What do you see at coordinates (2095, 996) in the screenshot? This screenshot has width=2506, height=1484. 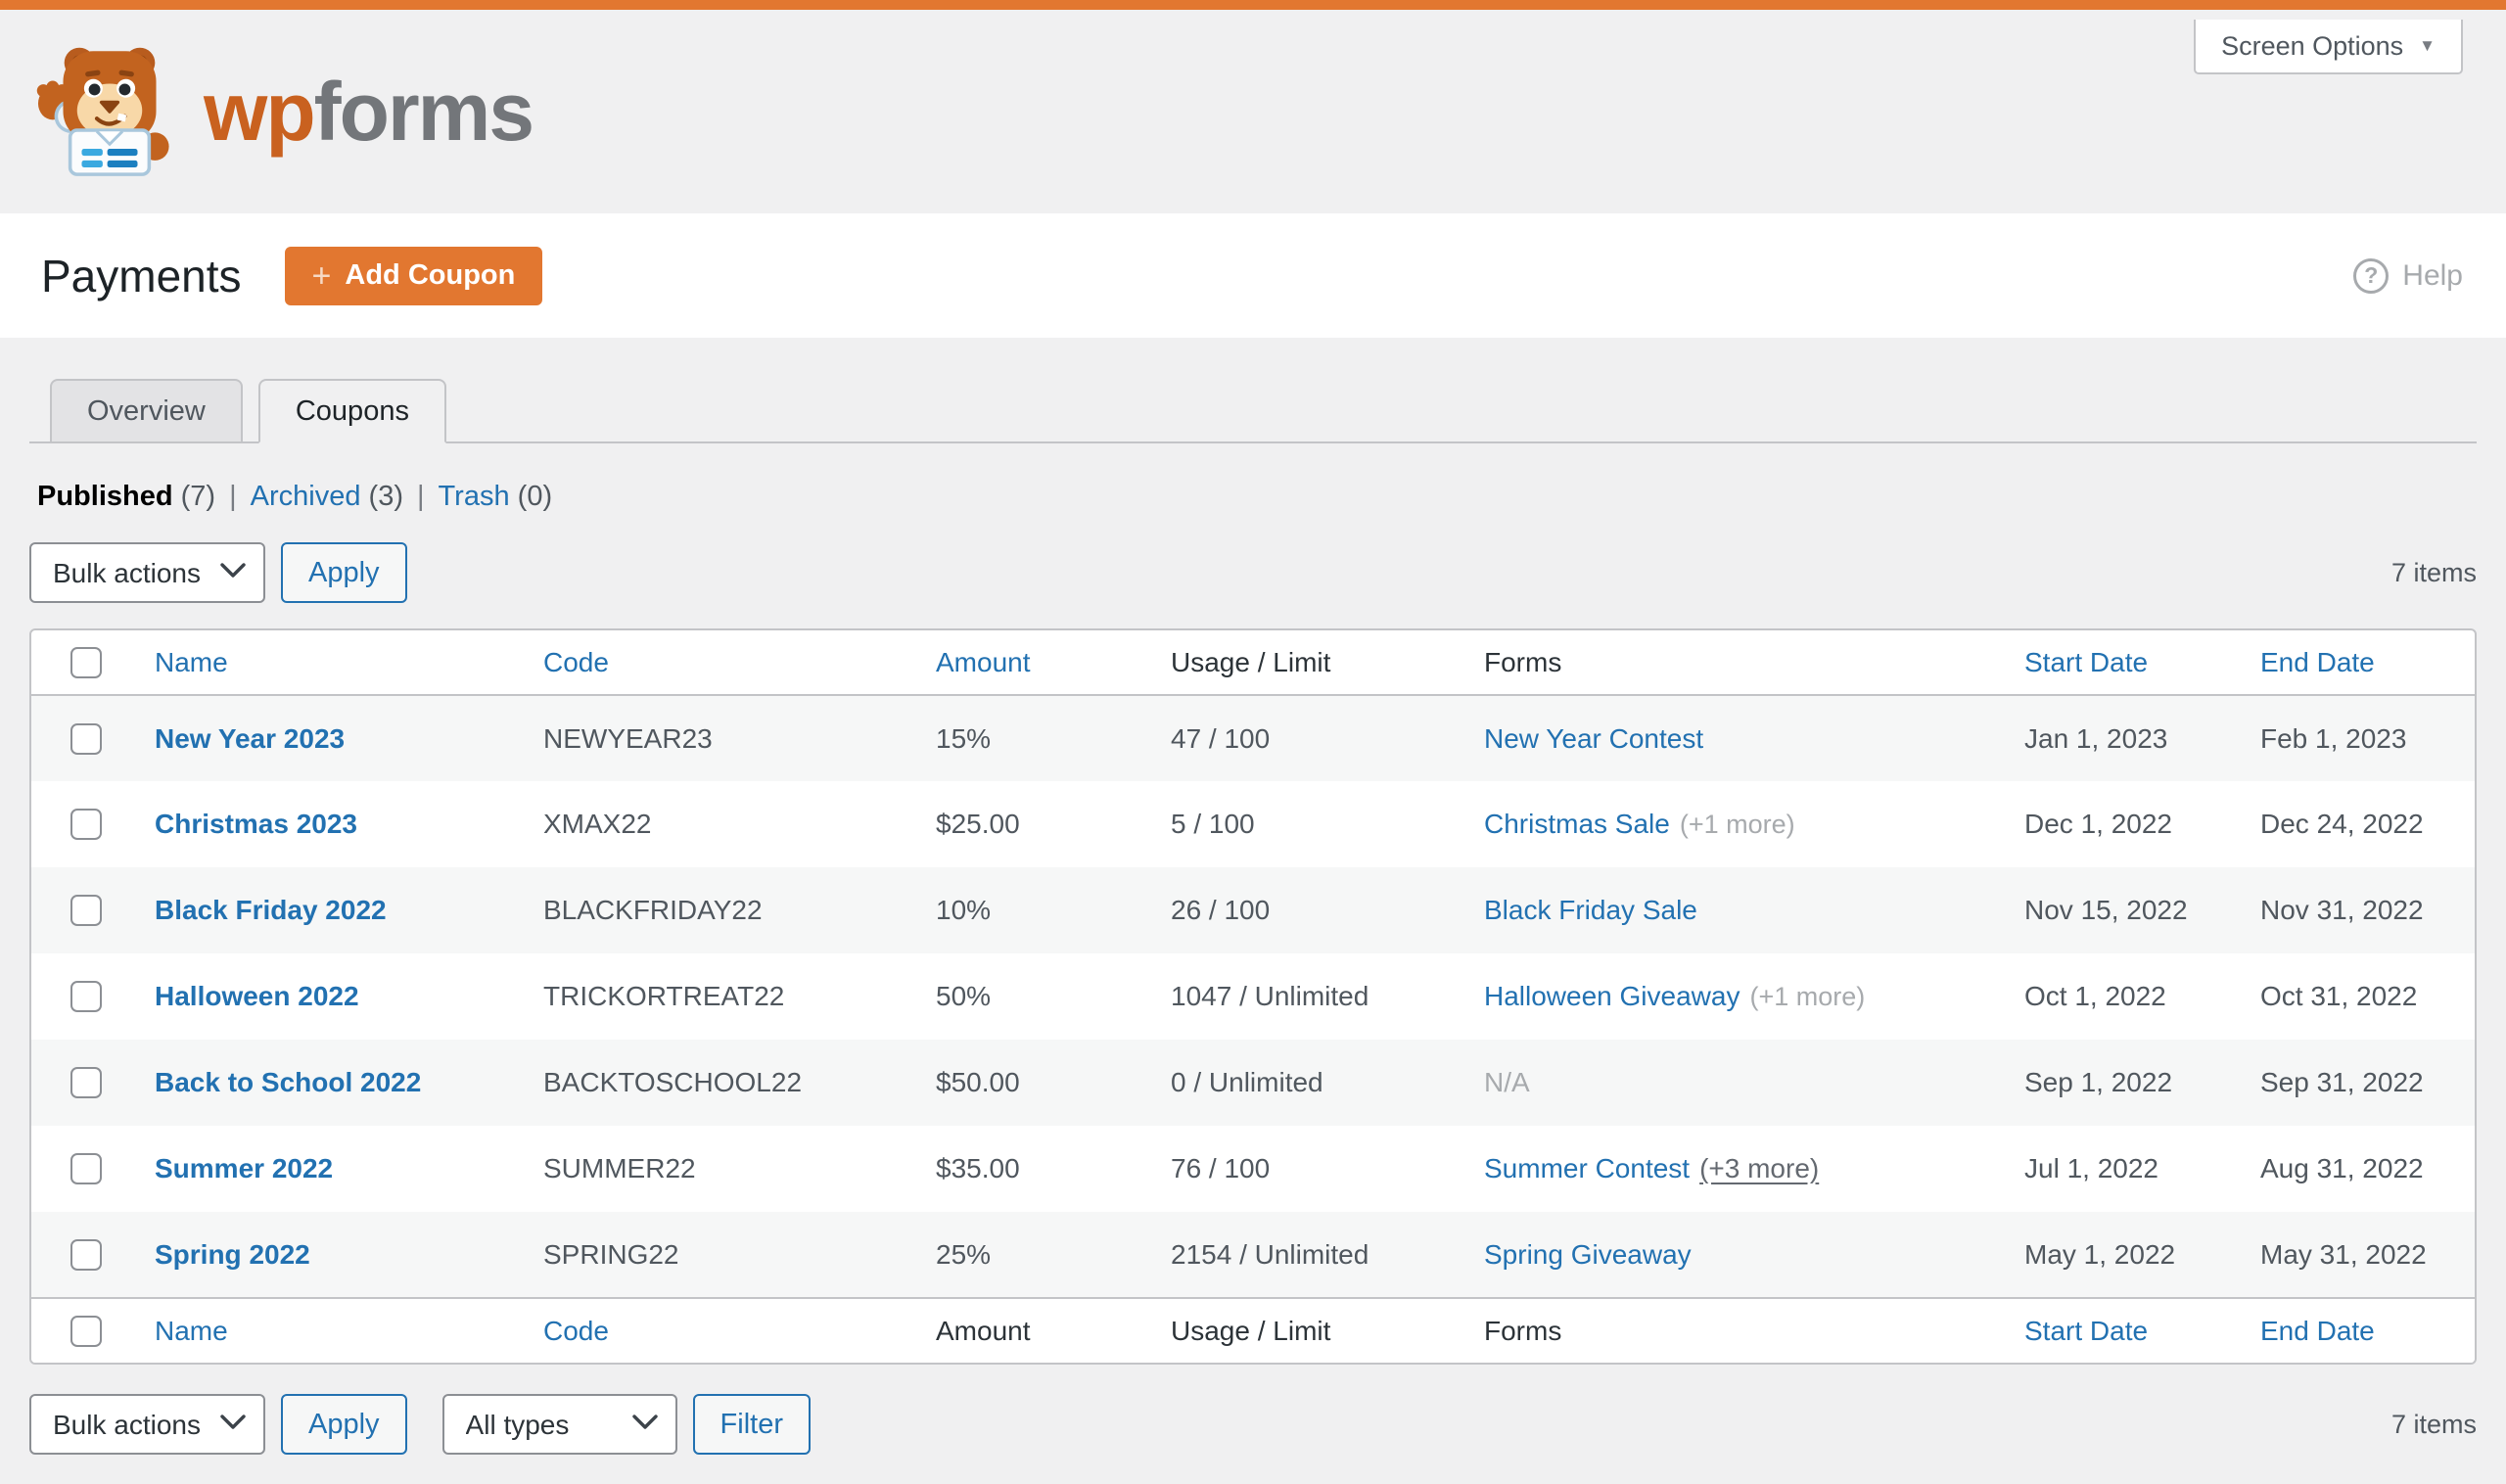 I see `coupon-start-cell: Oct 1, 2022` at bounding box center [2095, 996].